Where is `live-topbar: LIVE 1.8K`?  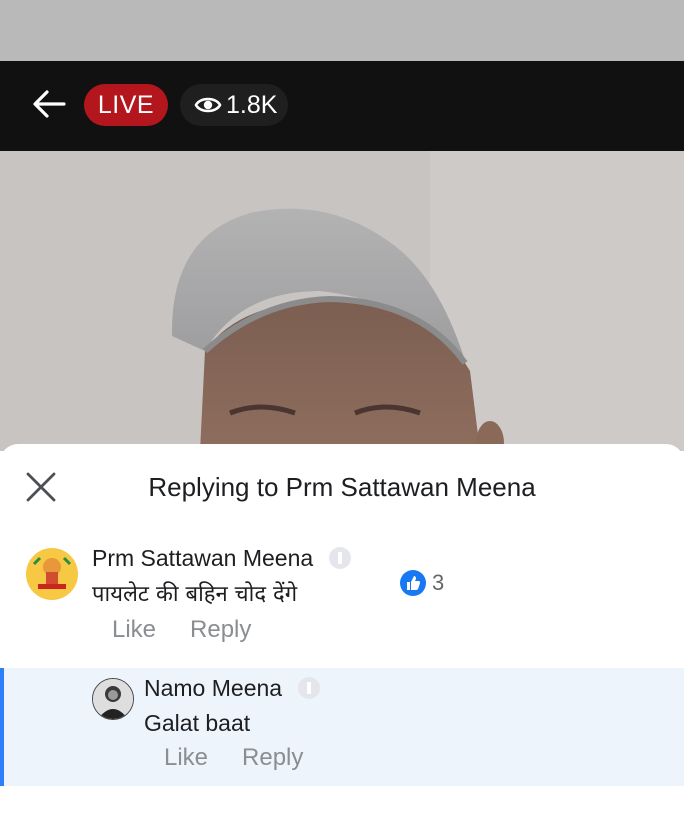 live-topbar: LIVE 1.8K is located at coordinates (342, 106).